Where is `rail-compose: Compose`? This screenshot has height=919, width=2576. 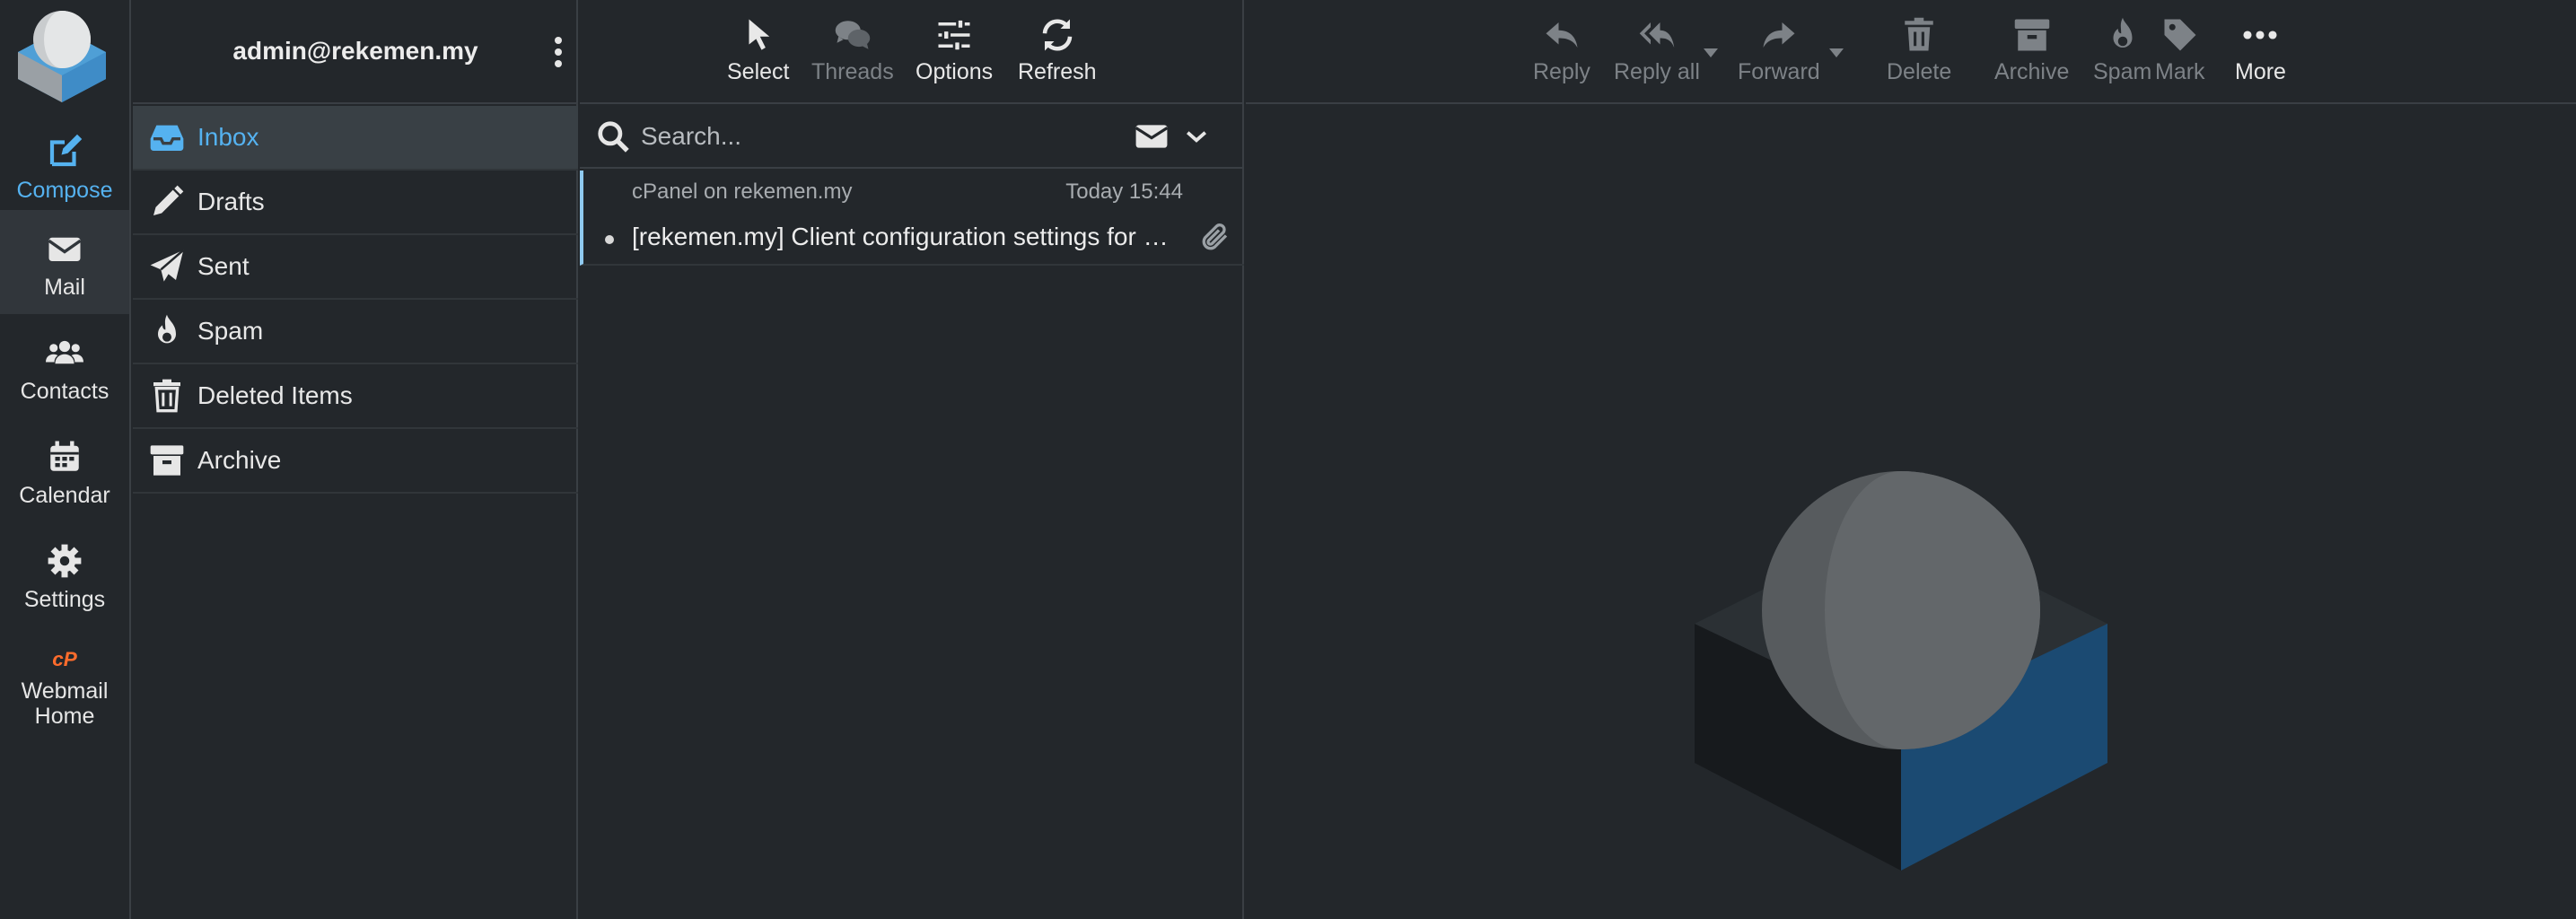 rail-compose: Compose is located at coordinates (64, 165).